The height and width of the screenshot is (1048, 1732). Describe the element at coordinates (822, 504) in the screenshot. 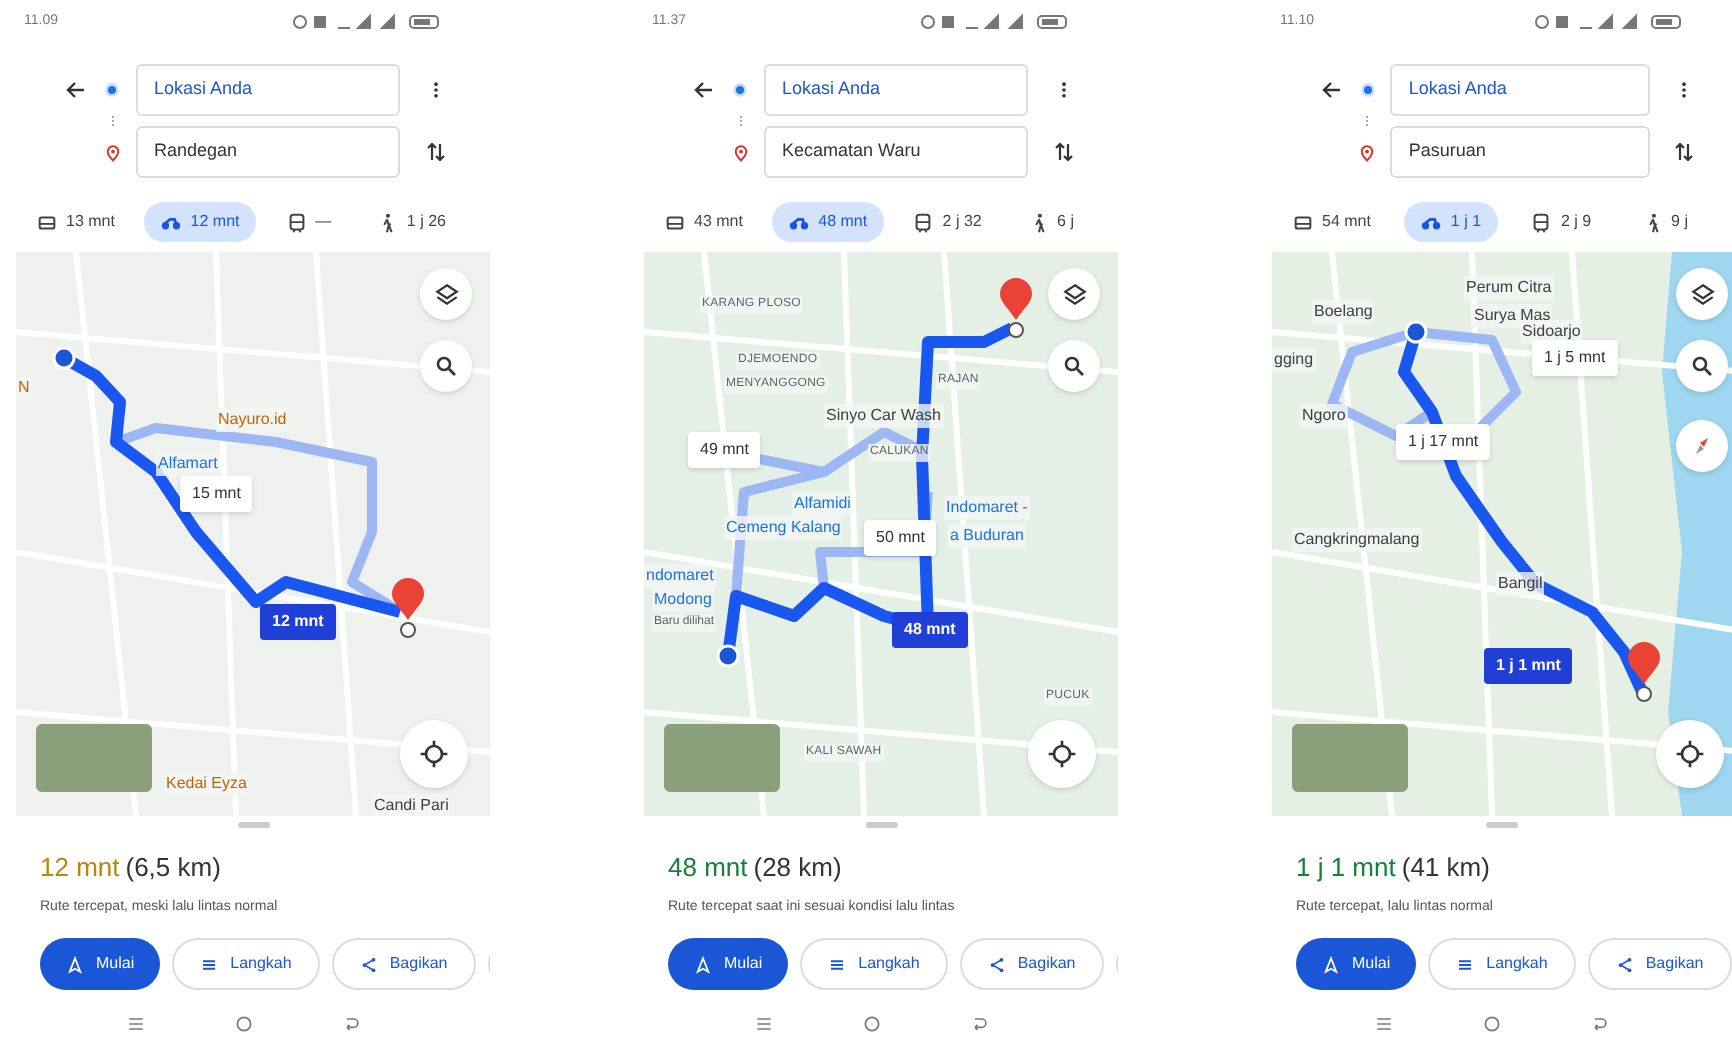

I see `place-label: Alfamidi` at that location.